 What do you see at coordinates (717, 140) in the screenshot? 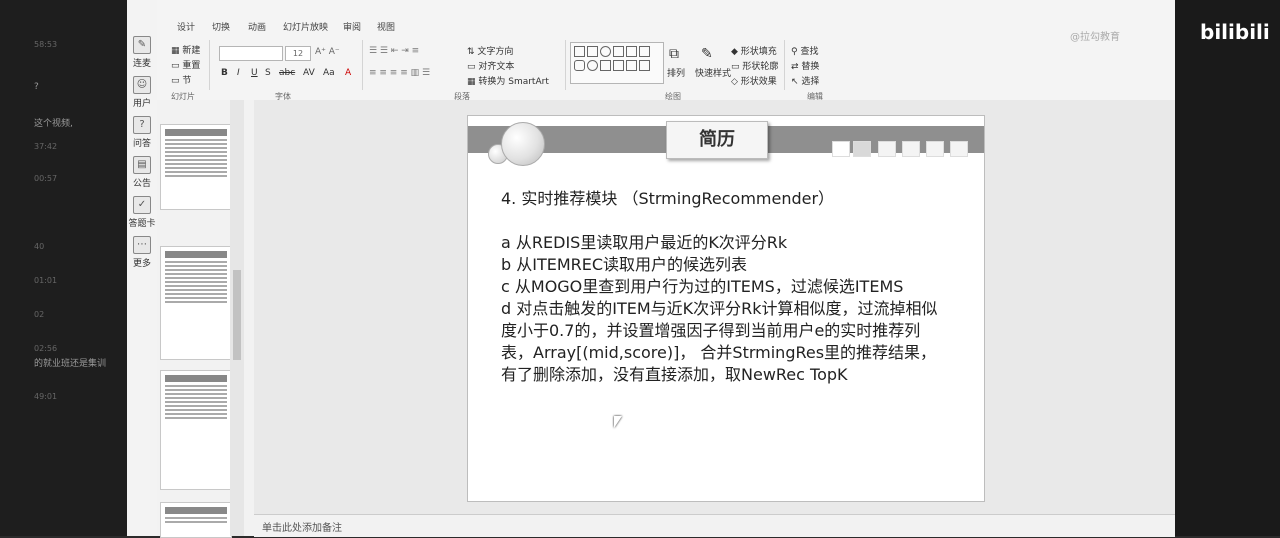
I see `slide-title: 简历` at bounding box center [717, 140].